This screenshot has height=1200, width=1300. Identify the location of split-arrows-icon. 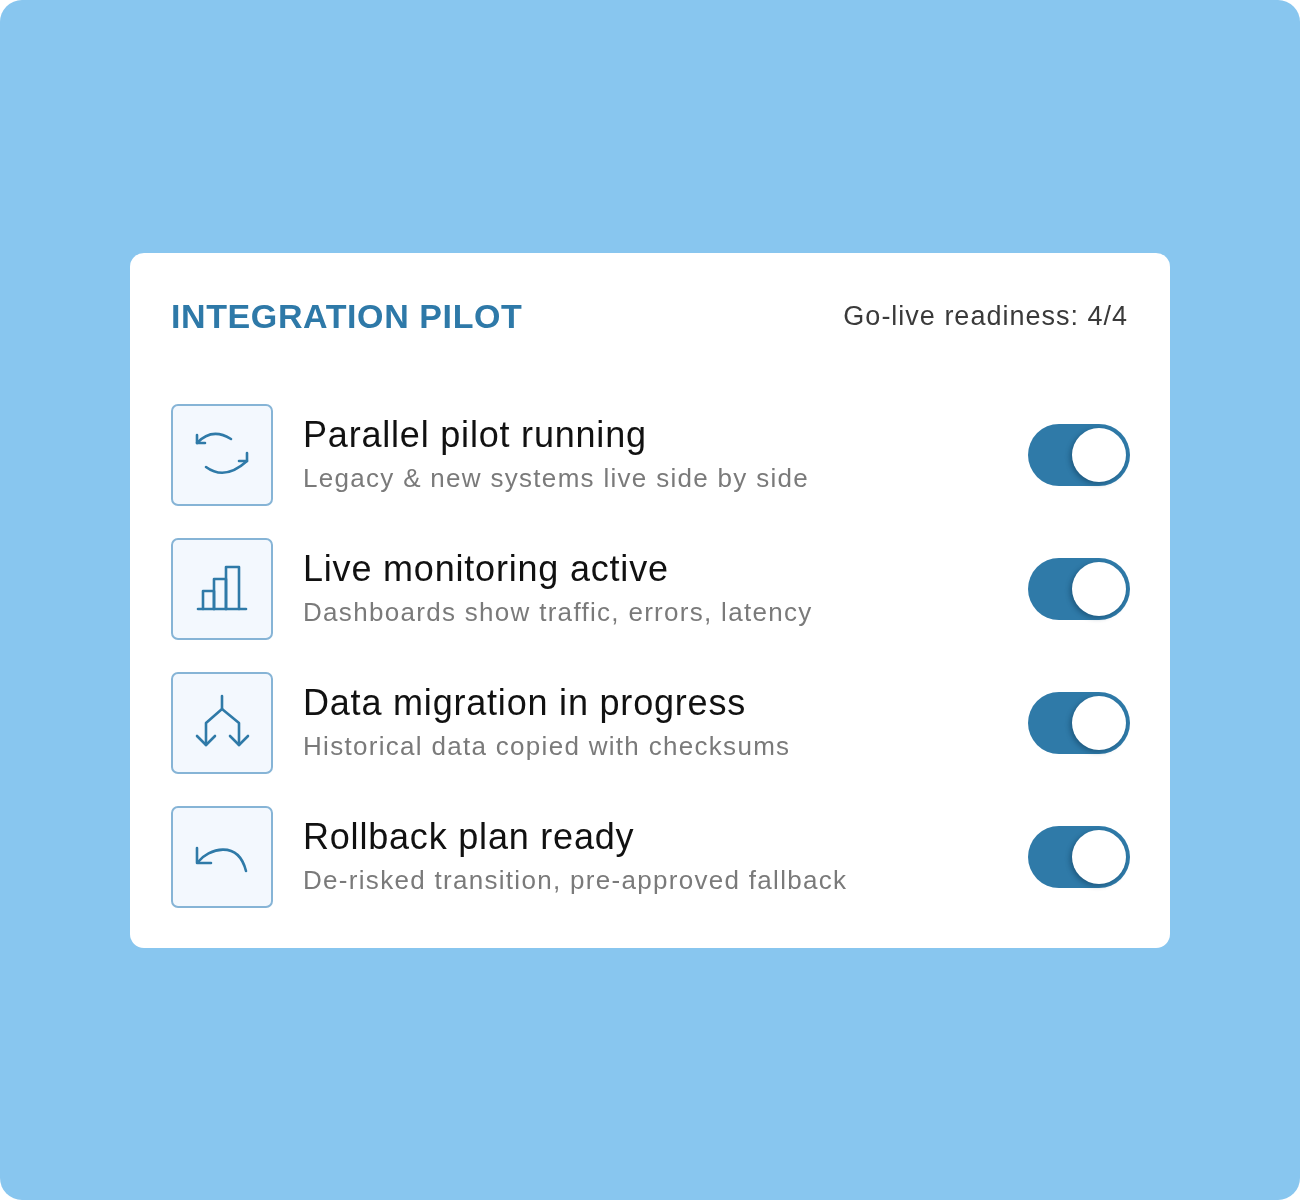
(222, 722).